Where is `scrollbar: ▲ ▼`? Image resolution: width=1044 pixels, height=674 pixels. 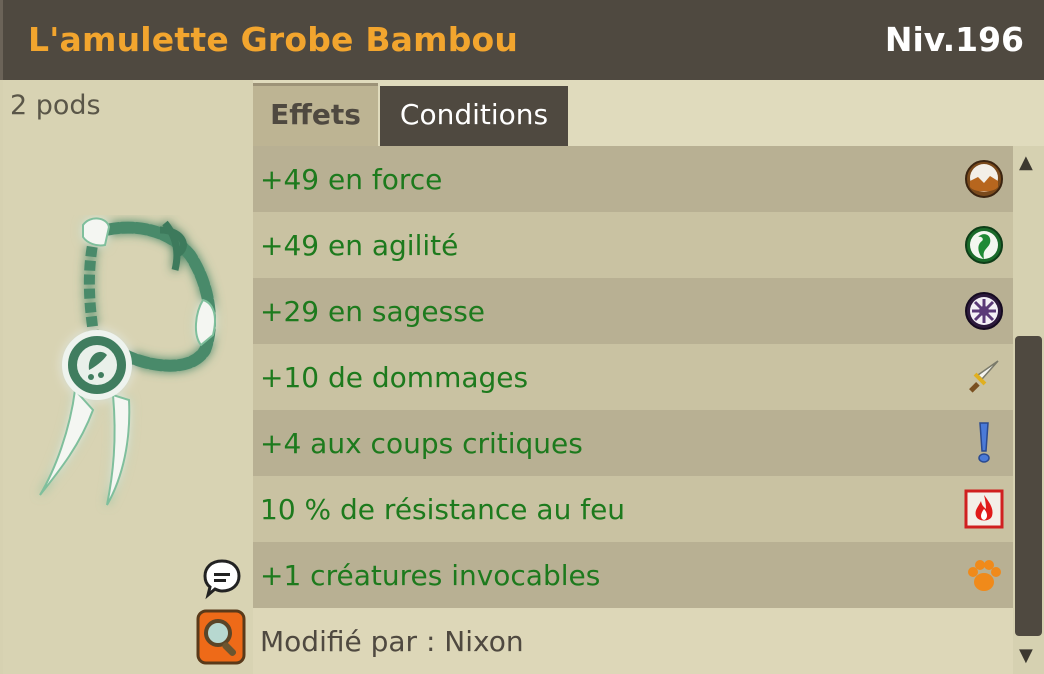 scrollbar: ▲ ▼ is located at coordinates (1028, 410).